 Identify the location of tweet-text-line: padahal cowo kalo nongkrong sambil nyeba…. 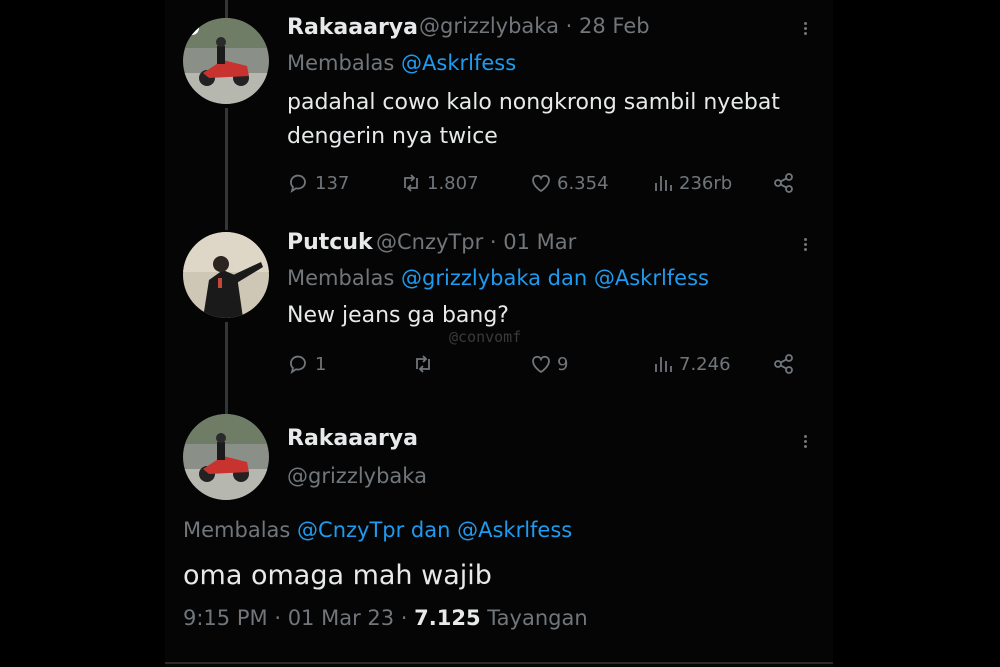
(533, 102).